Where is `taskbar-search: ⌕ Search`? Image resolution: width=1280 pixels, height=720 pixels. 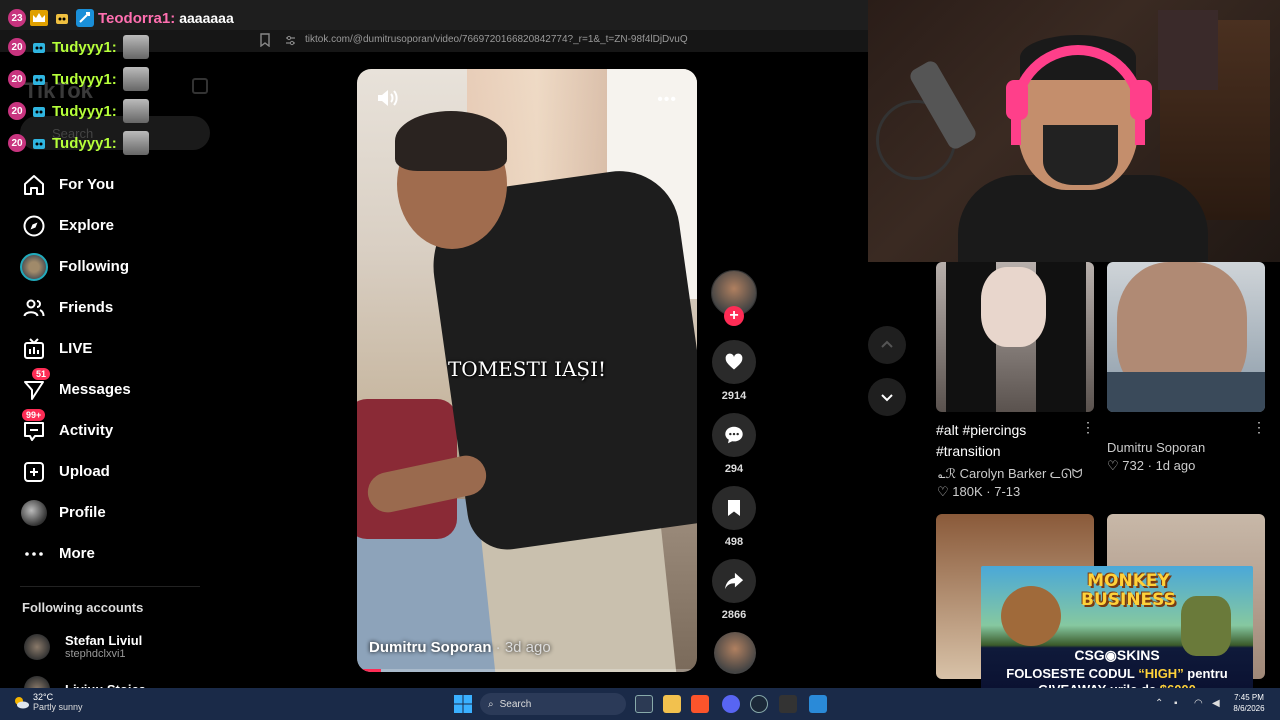
taskbar-search: ⌕ Search is located at coordinates (553, 704).